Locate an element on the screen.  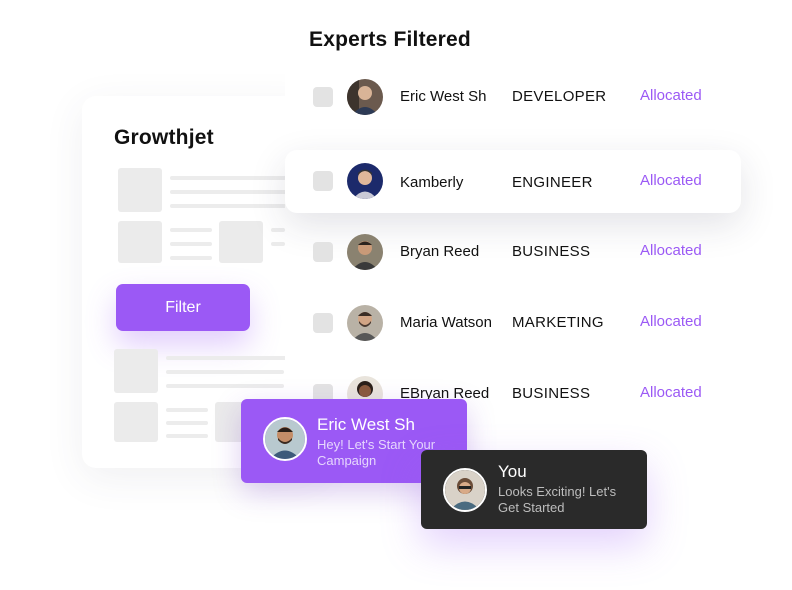
expert-row: Eric West Sh DEVELOPER Allocated is located at coordinates (513, 97).